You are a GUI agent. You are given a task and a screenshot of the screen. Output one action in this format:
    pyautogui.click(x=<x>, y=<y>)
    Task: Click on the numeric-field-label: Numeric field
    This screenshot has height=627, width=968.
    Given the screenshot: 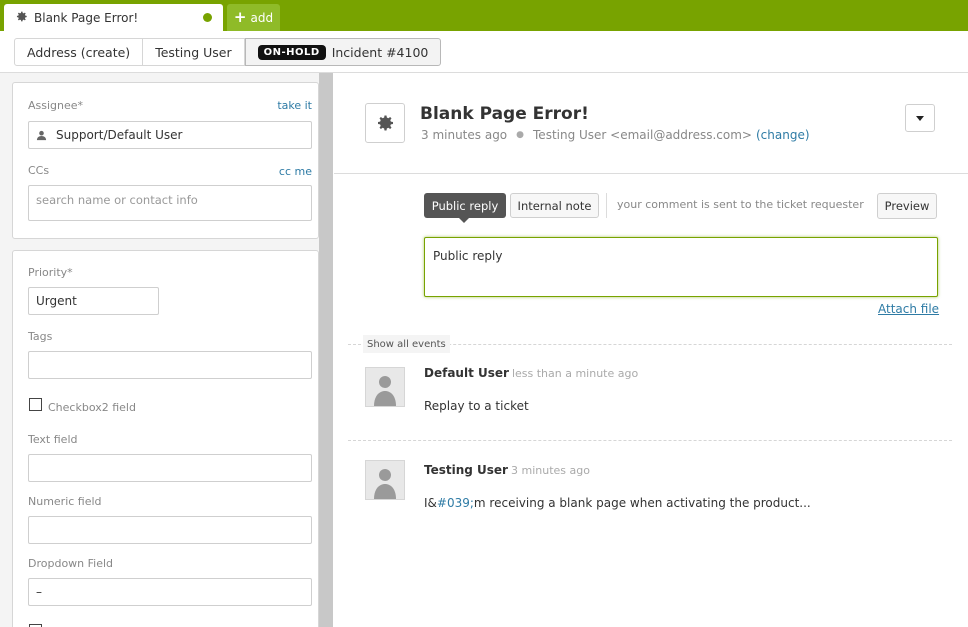 What is the action you would take?
    pyautogui.click(x=65, y=501)
    